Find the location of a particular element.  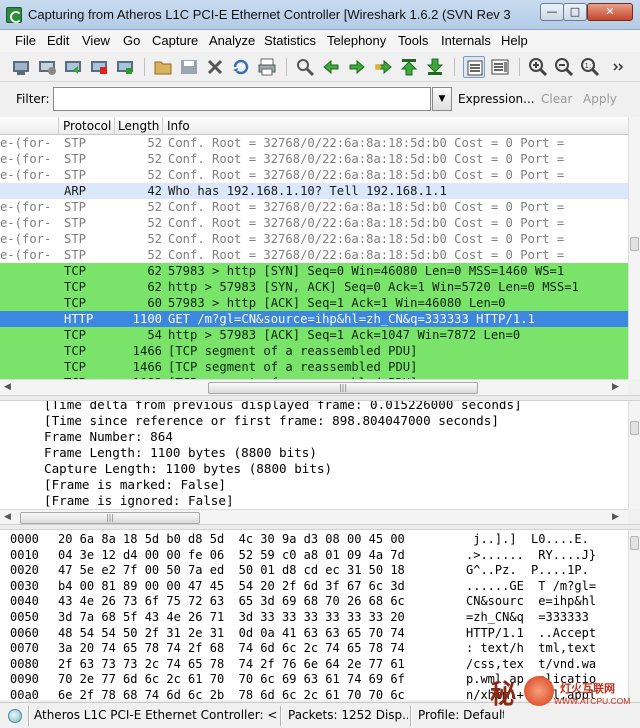

go-forward-icon is located at coordinates (357, 67).